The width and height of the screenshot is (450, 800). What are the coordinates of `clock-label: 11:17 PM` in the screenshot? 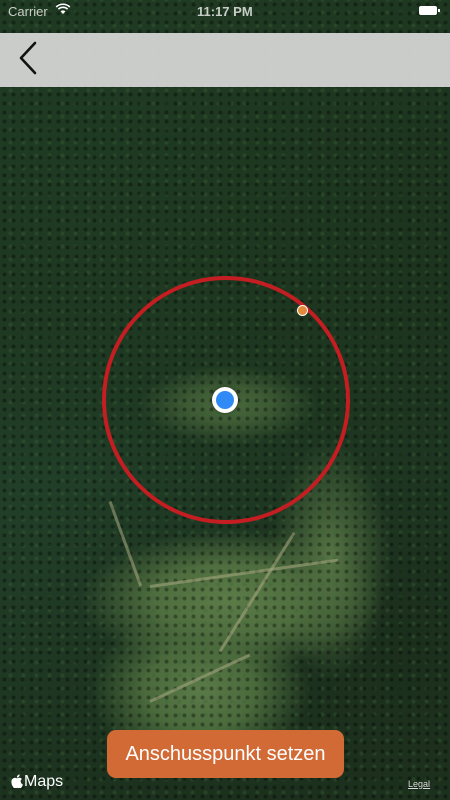 It's located at (225, 11).